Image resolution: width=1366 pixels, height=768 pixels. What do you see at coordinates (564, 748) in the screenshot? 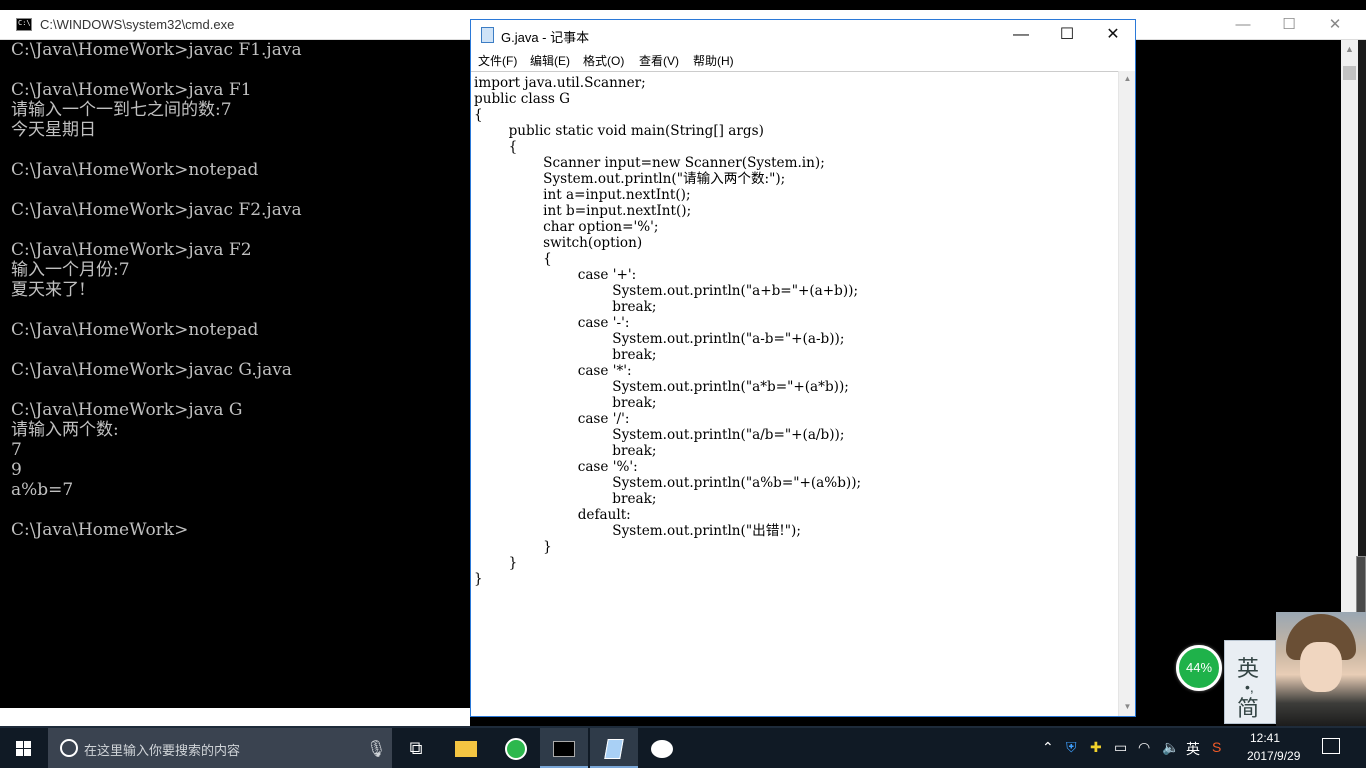
I see `cmd-icon` at bounding box center [564, 748].